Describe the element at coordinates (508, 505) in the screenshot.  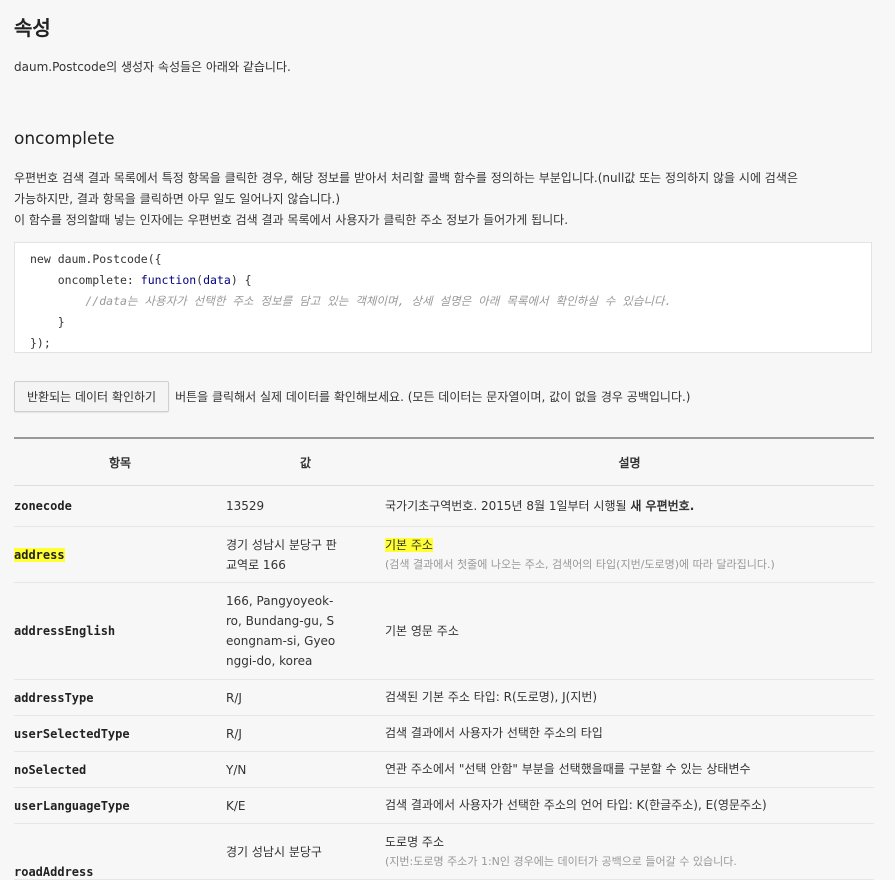
I see `desc-text: 국가기초구역번호. 2015년 8월 1일부터 시행될` at that location.